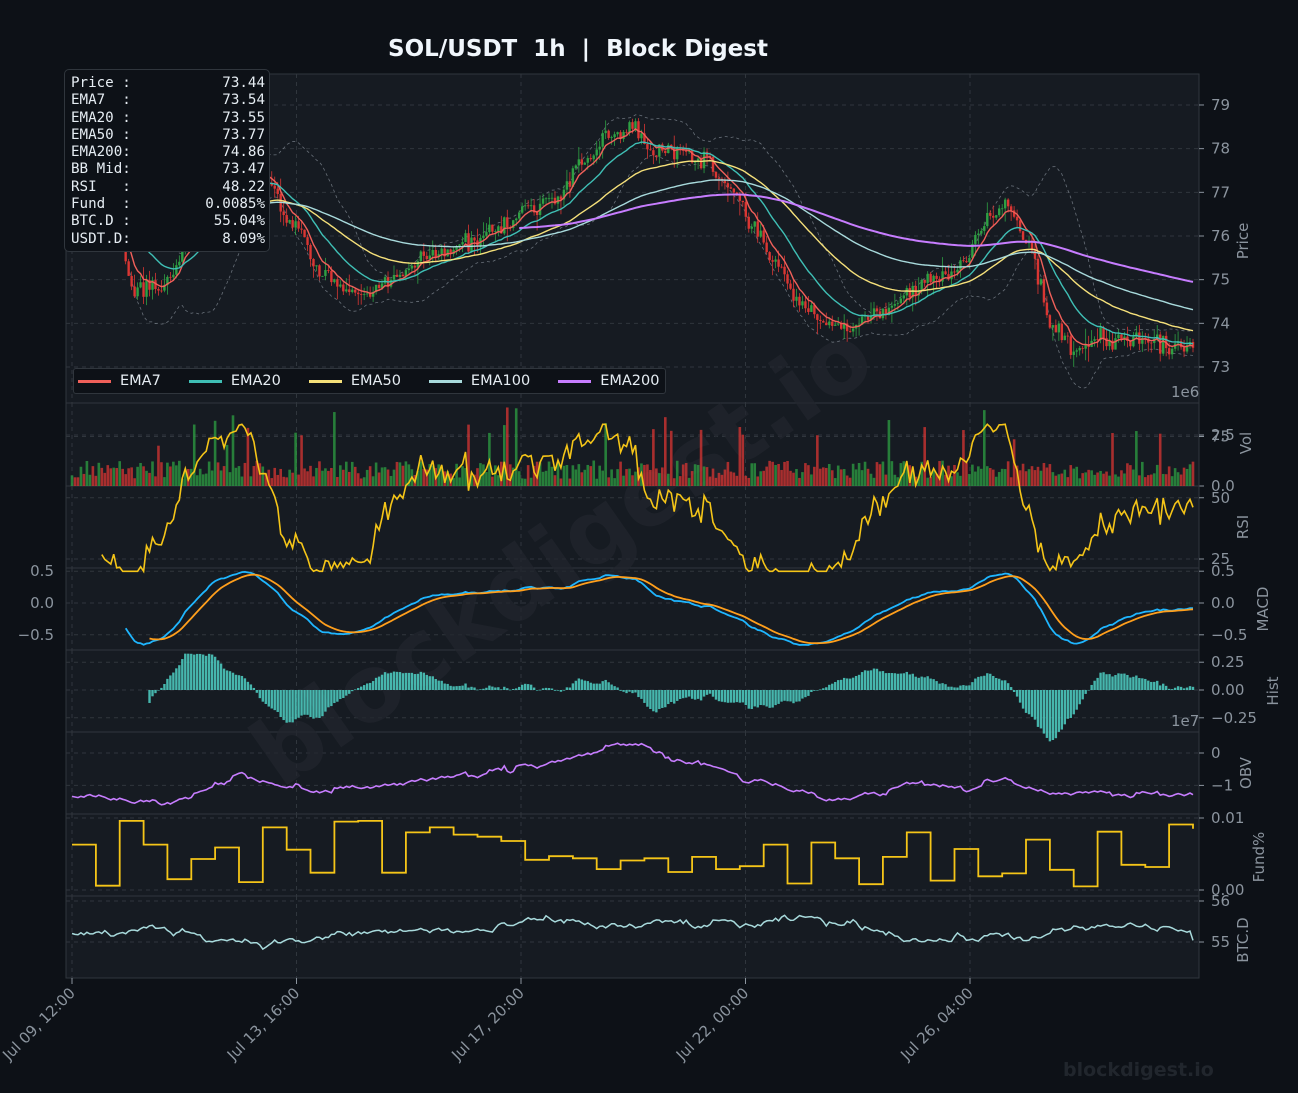  Describe the element at coordinates (1259, 857) in the screenshot. I see `ylabel-fund: Fund%` at that location.